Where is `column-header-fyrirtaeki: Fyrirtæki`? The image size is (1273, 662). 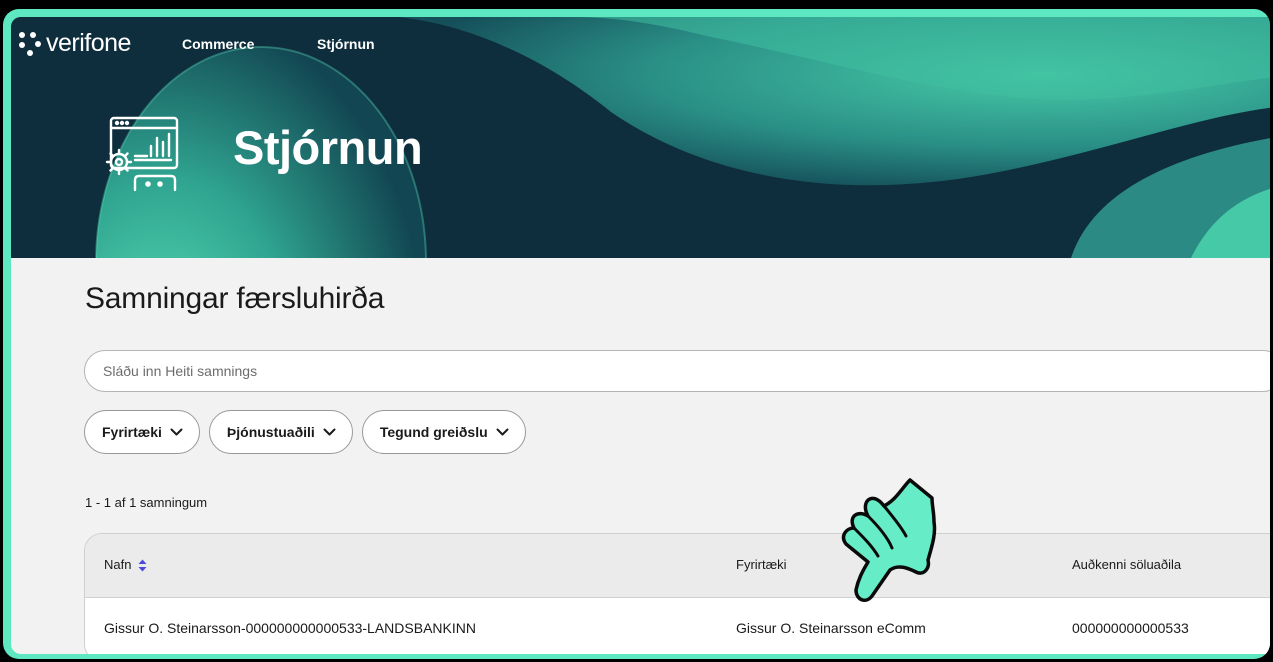
column-header-fyrirtaeki: Fyrirtæki is located at coordinates (761, 564).